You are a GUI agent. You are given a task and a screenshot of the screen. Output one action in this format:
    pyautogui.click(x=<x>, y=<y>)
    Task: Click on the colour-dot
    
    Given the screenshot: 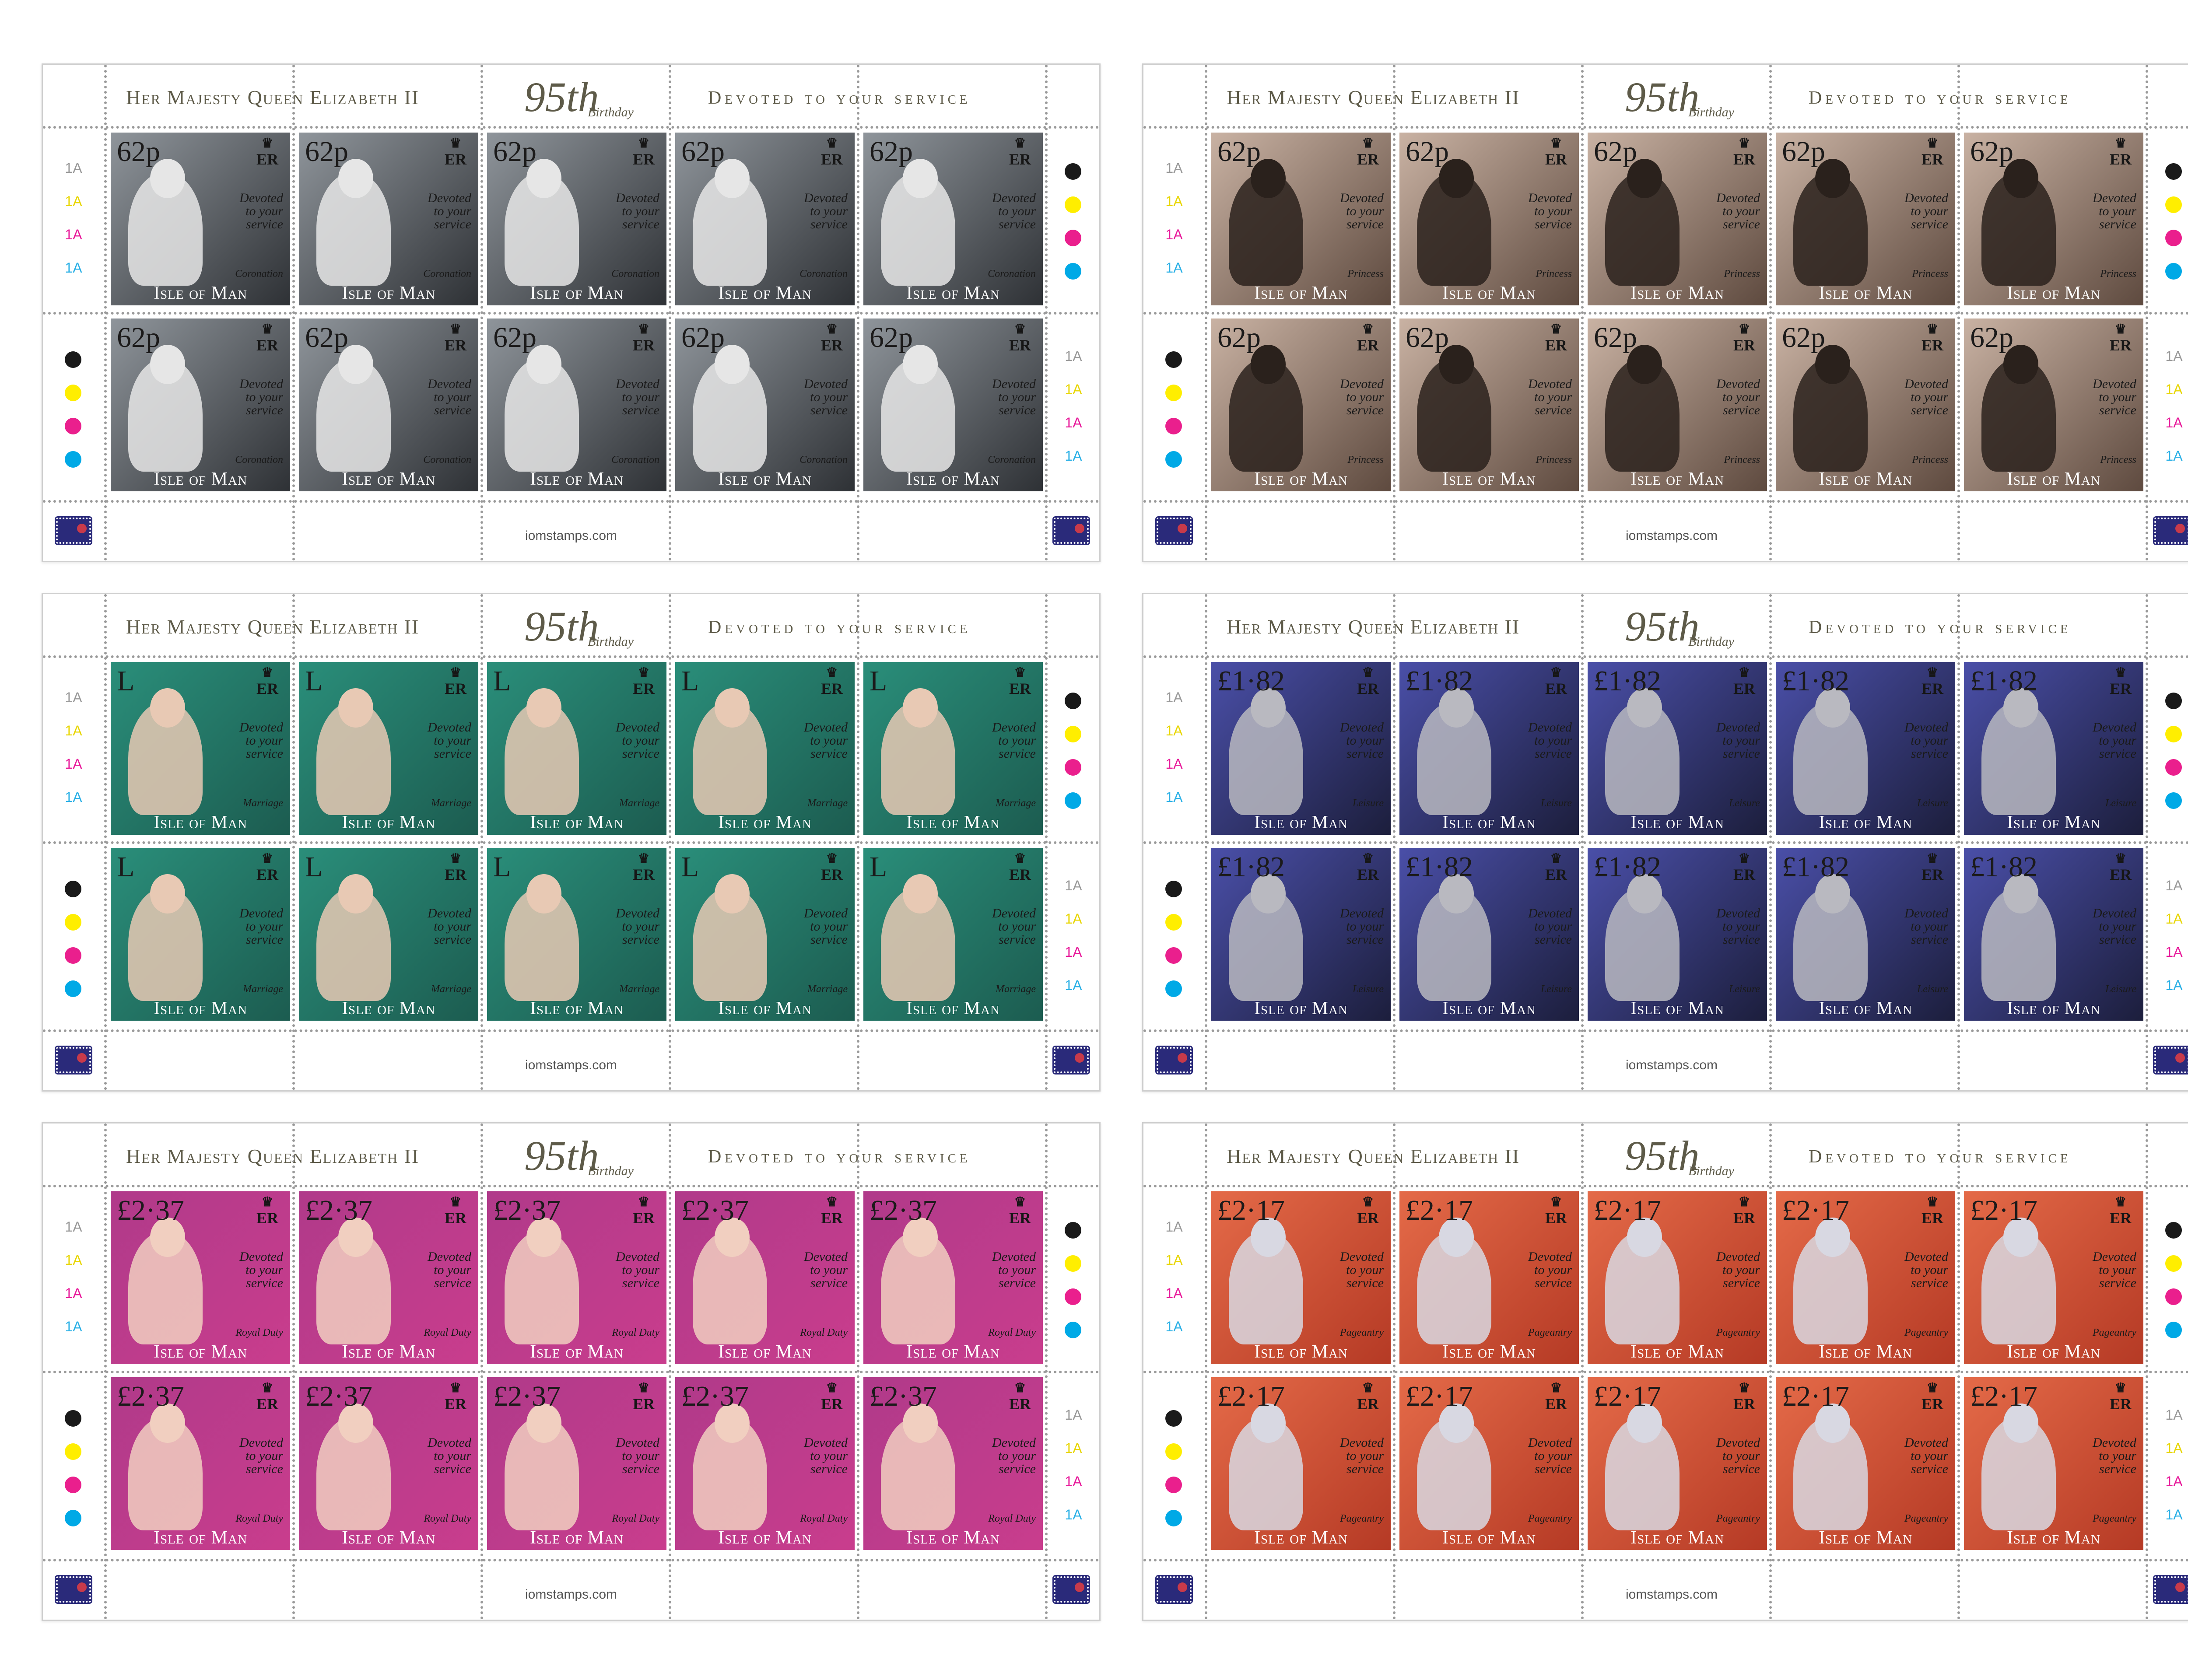 What is the action you would take?
    pyautogui.click(x=2173, y=800)
    